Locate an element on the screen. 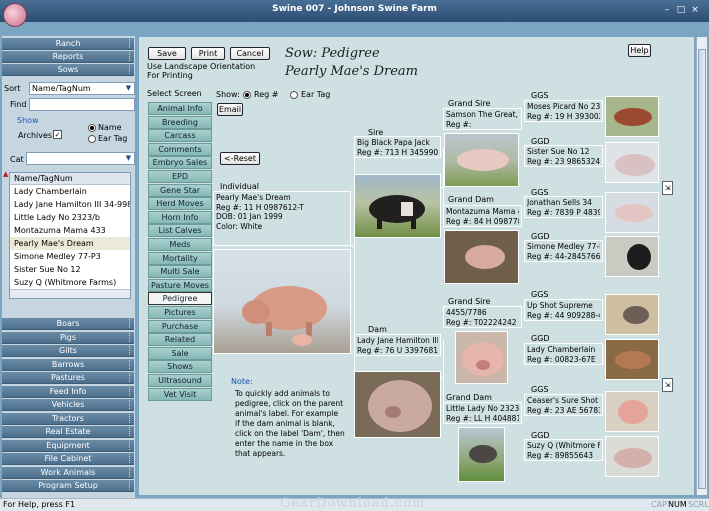  nav-vehicles: Vehicles is located at coordinates (68, 405).